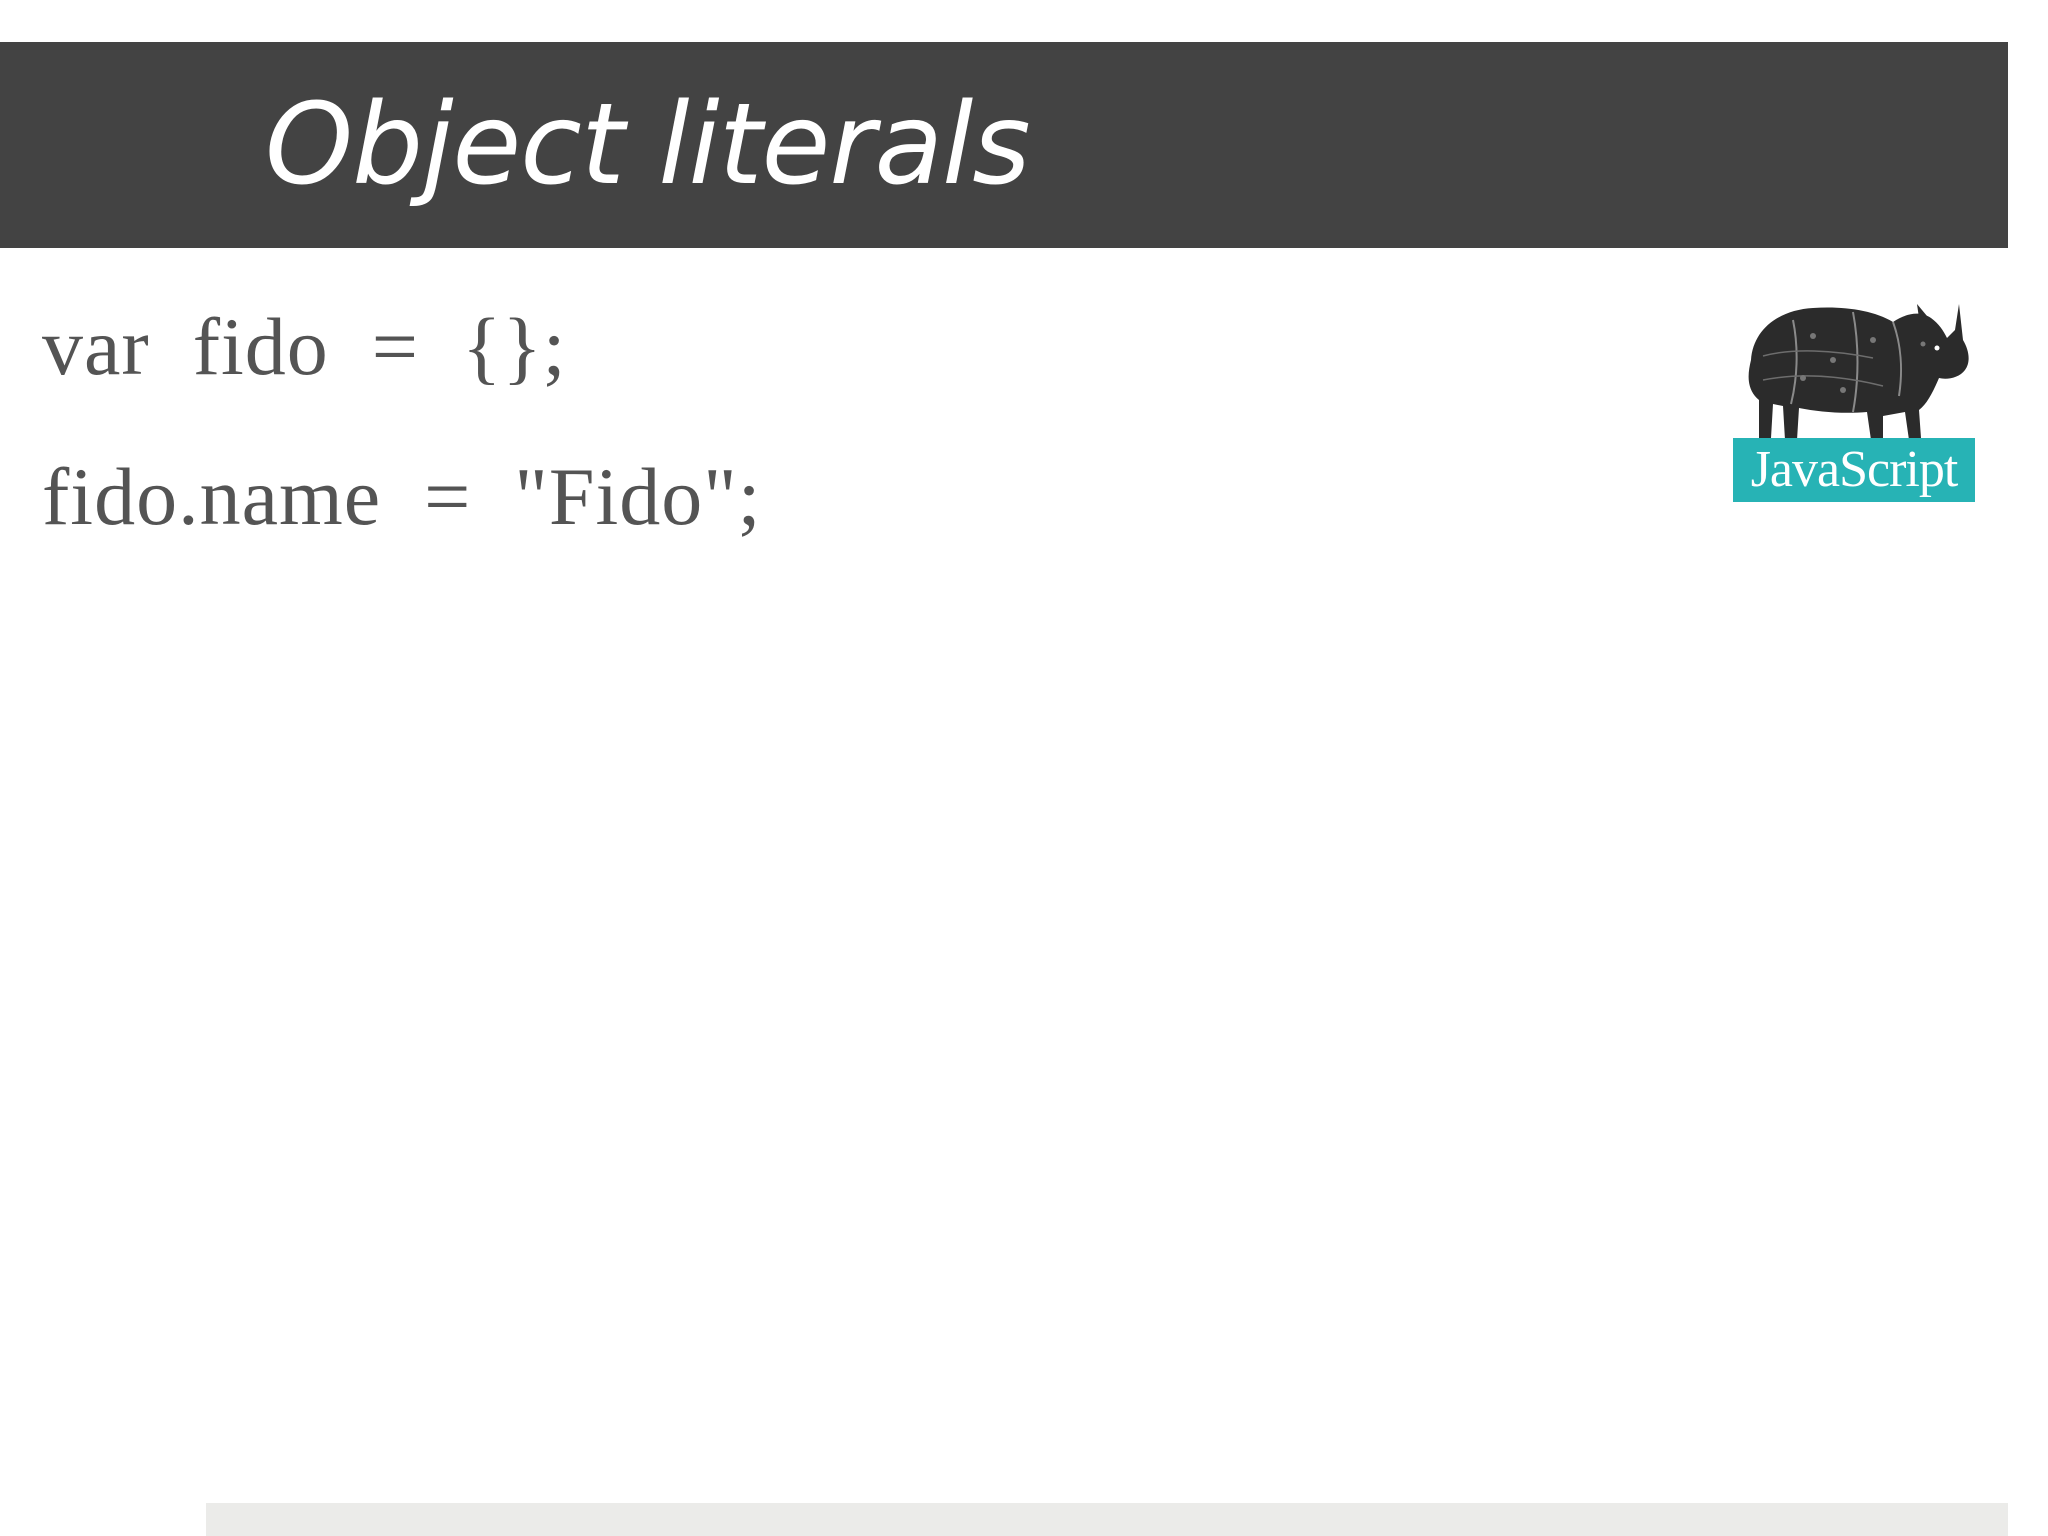 Image resolution: width=2048 pixels, height=1536 pixels. Describe the element at coordinates (1107, 1519) in the screenshot. I see `footer-band` at that location.